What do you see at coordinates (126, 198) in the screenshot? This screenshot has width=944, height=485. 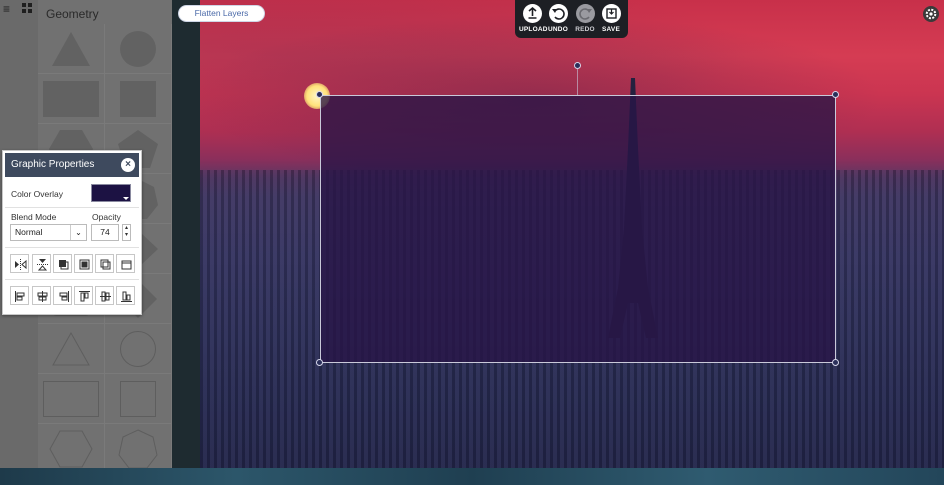 I see `caret-down-icon` at bounding box center [126, 198].